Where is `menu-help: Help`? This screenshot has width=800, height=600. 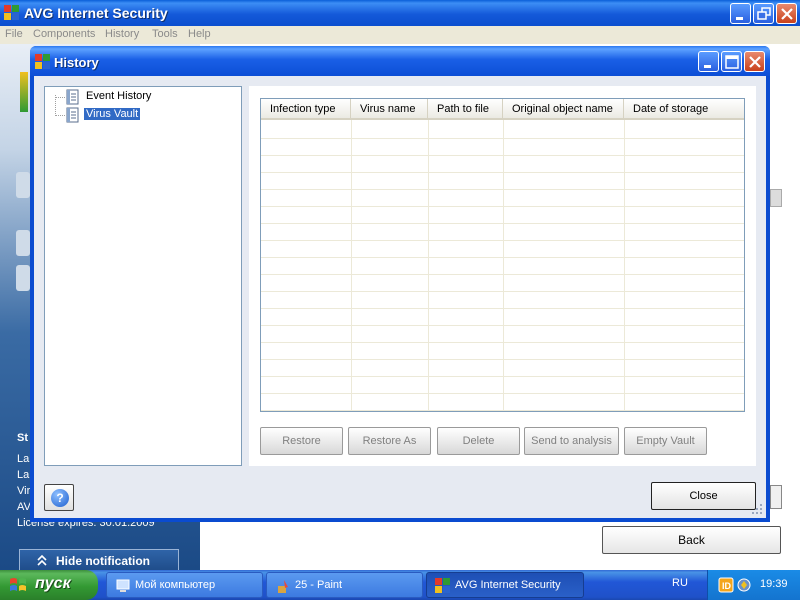
menu-help: Help is located at coordinates (199, 34).